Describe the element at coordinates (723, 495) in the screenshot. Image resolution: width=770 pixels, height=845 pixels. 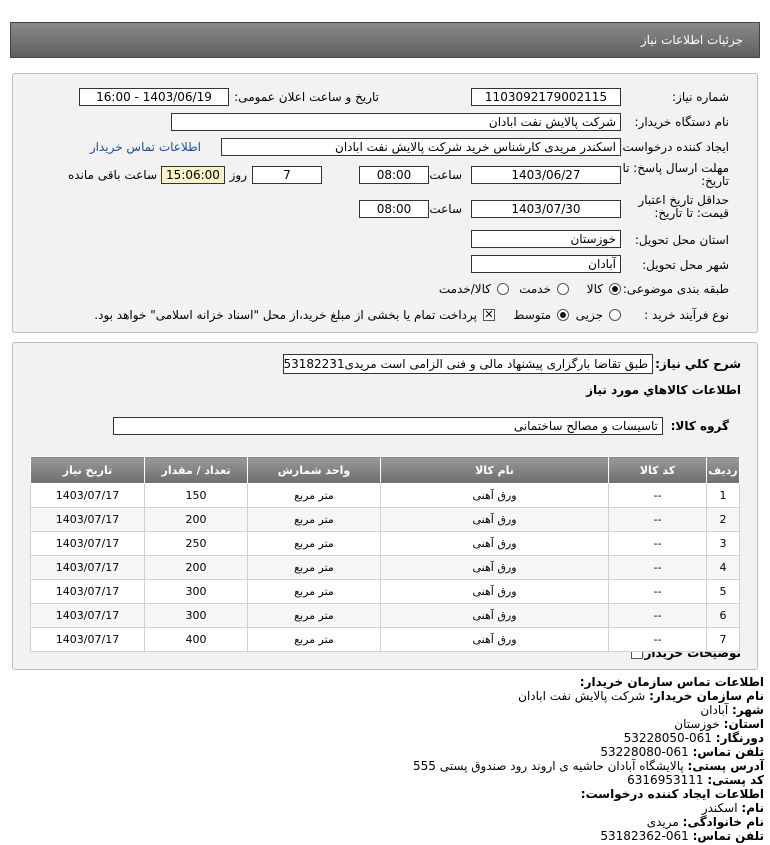
I see `row-cell: 1` at that location.